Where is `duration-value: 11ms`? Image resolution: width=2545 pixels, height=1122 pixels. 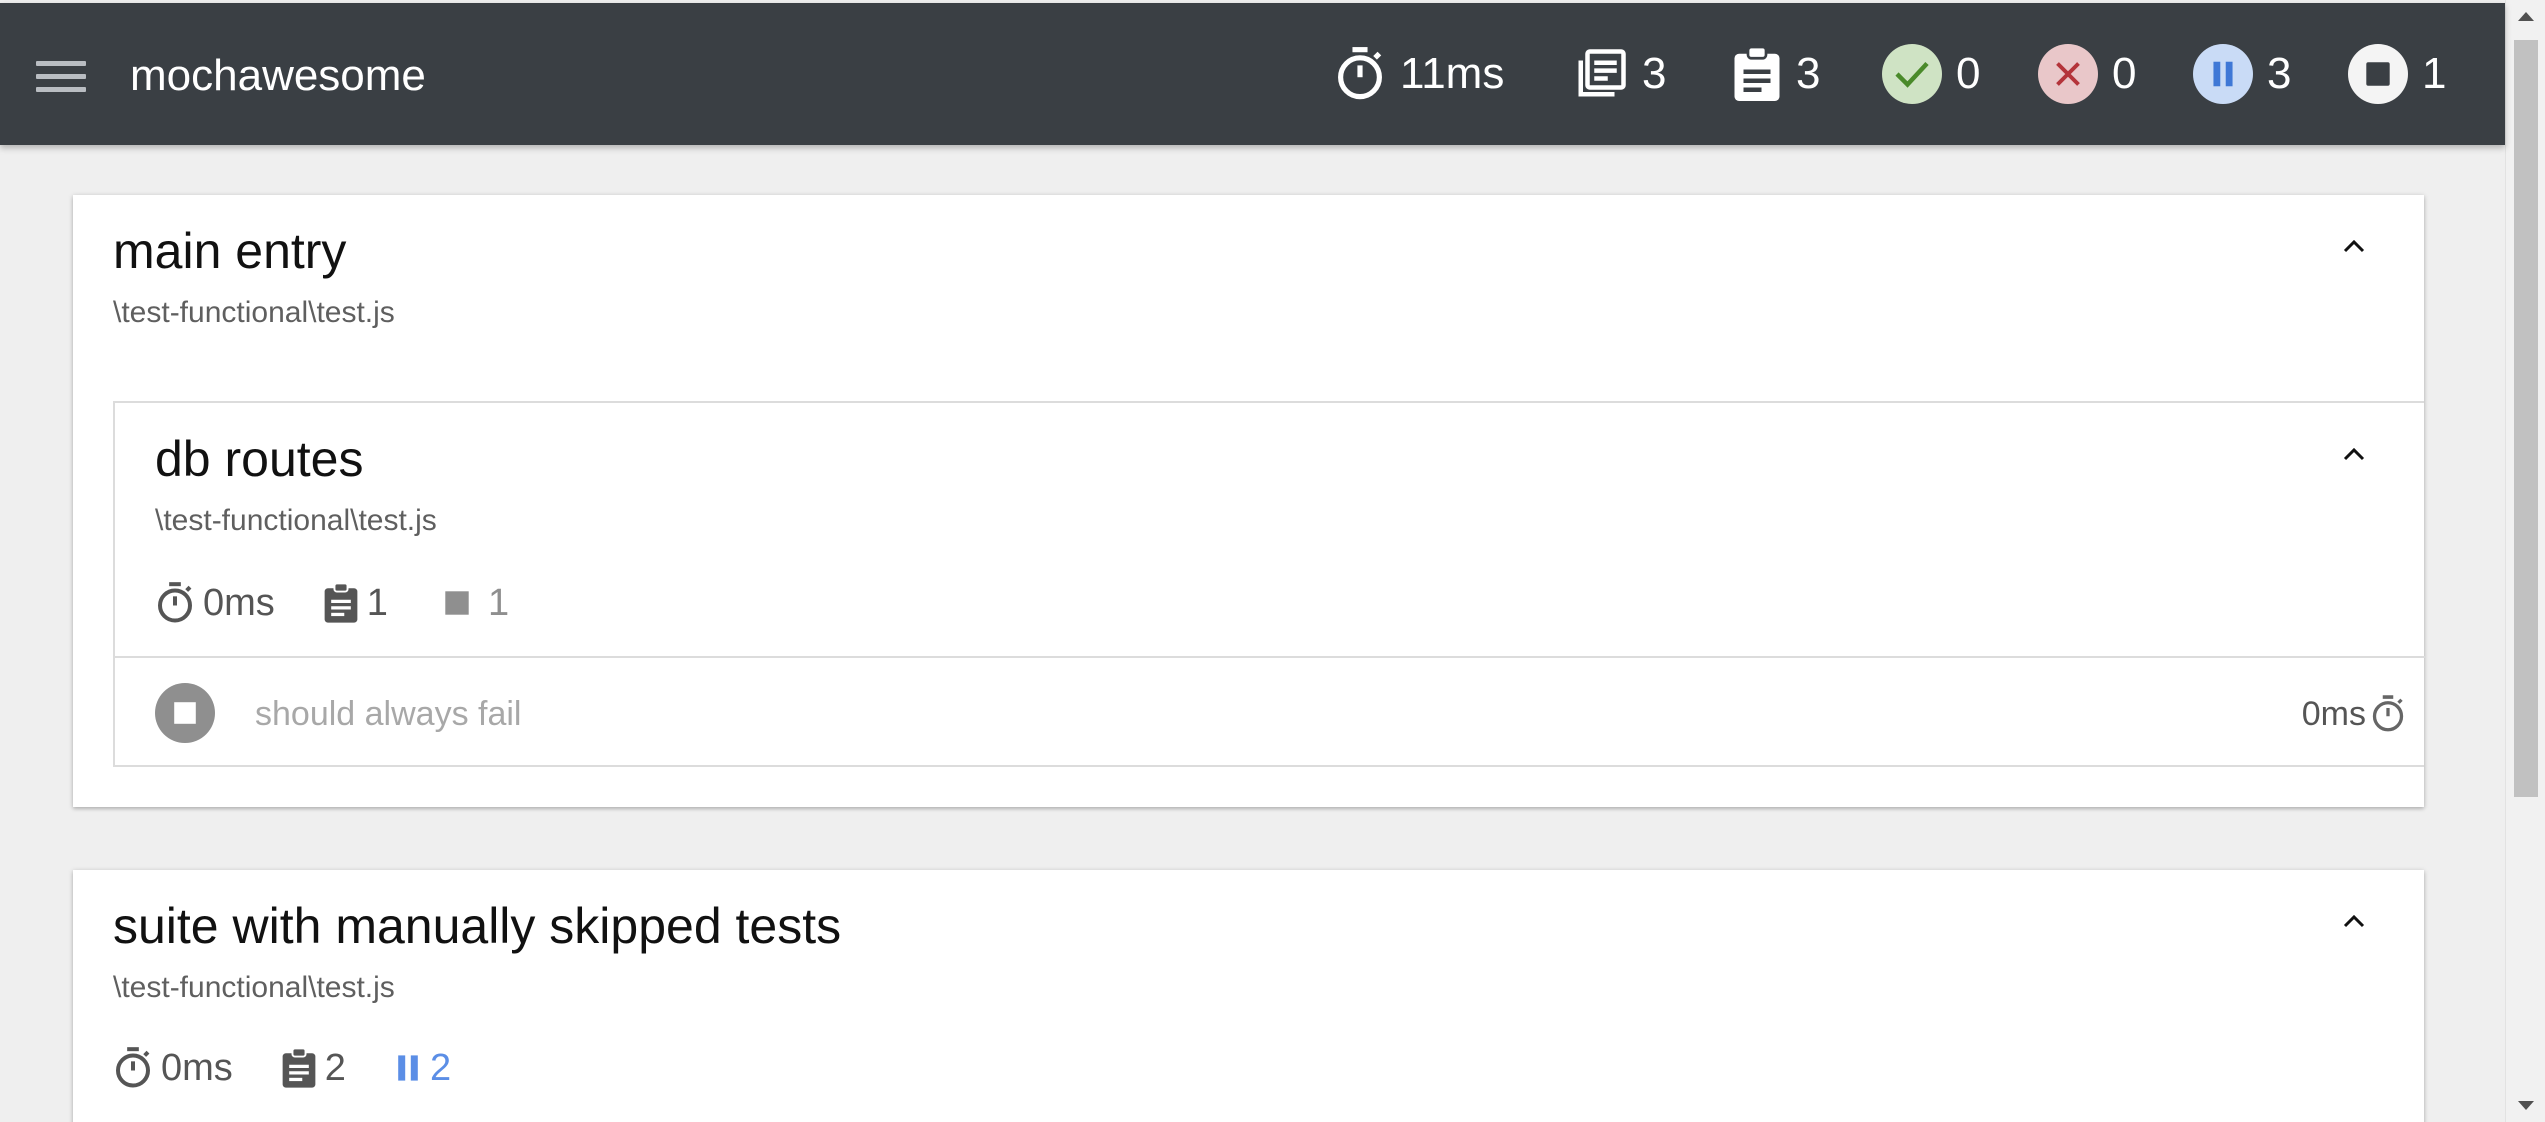
duration-value: 11ms is located at coordinates (1452, 73).